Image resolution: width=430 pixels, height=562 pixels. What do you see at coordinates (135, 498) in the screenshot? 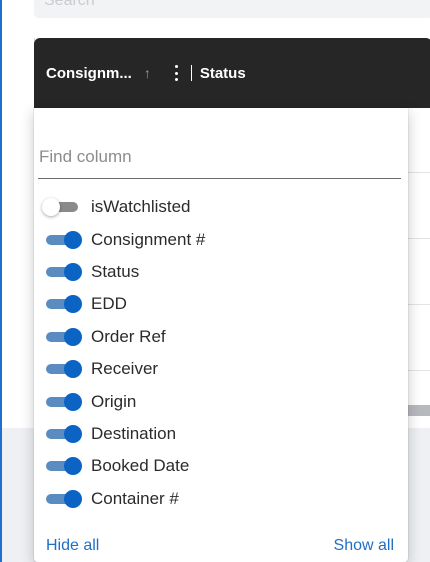
I see `column-label: Container #` at bounding box center [135, 498].